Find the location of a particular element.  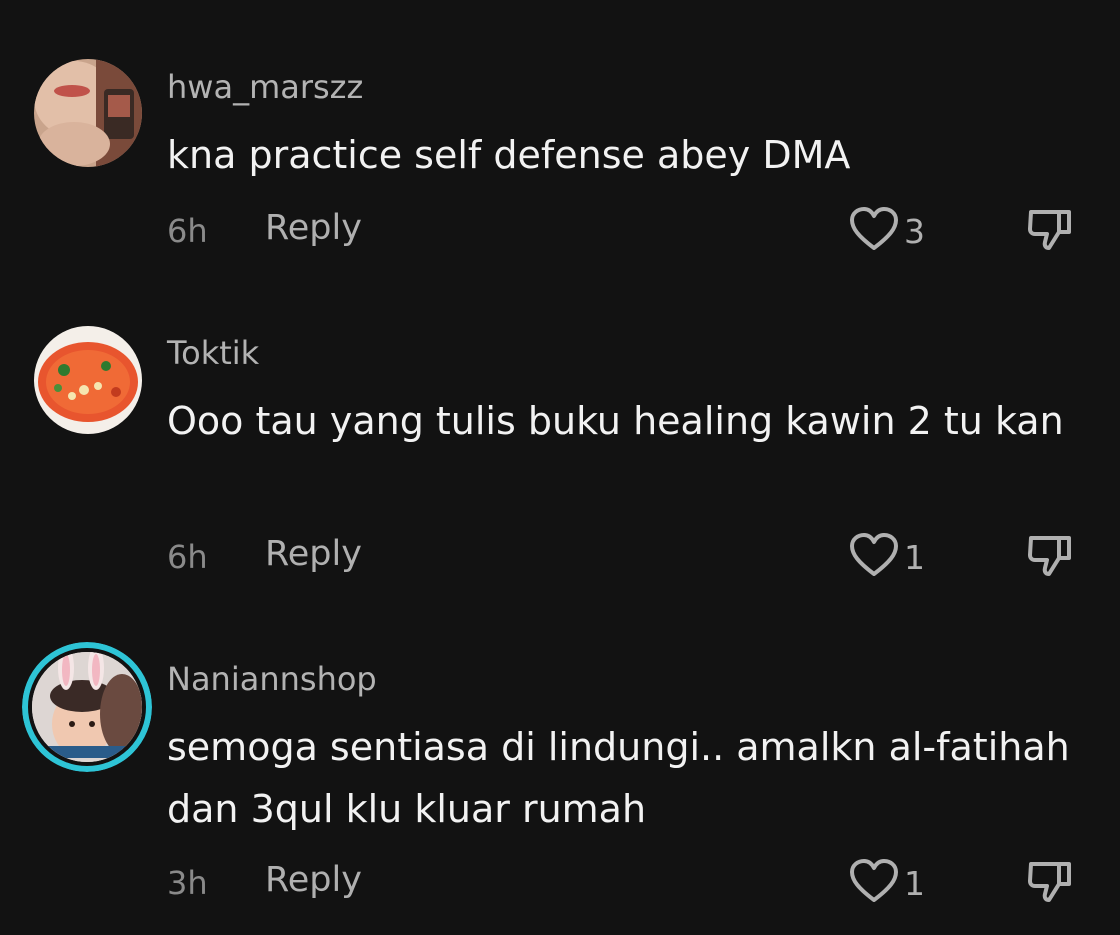

like-count: 3 is located at coordinates (914, 231).